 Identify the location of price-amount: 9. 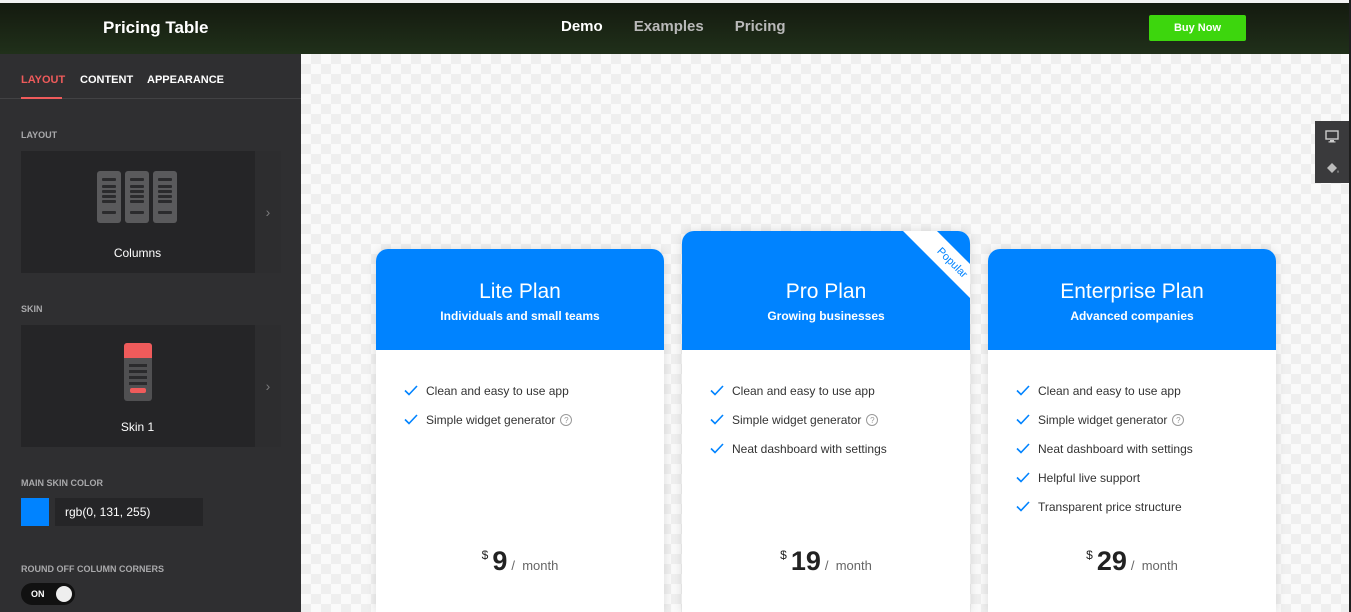
(500, 561).